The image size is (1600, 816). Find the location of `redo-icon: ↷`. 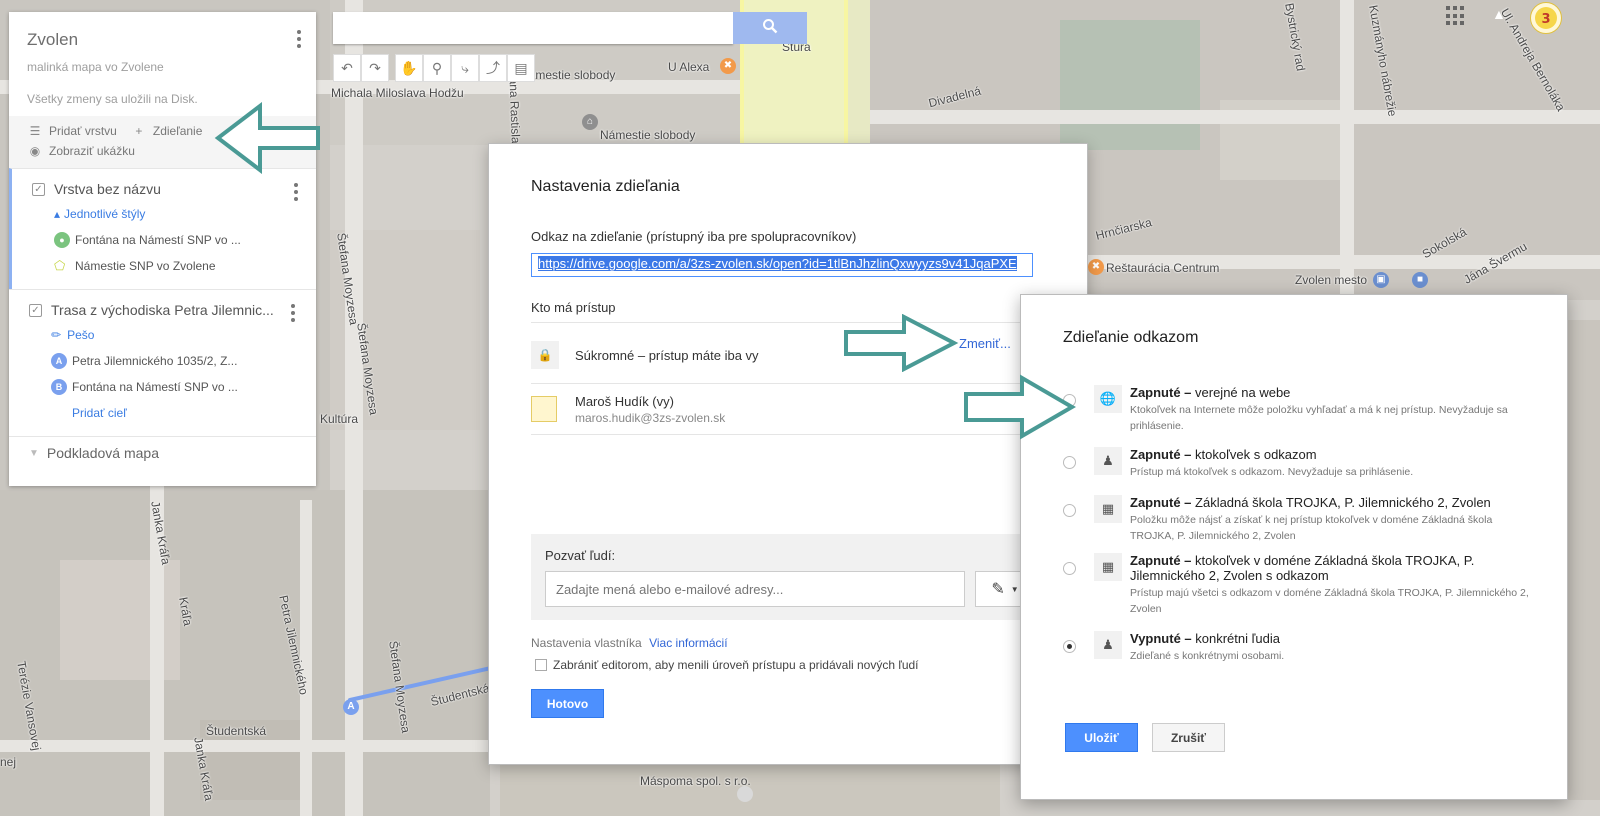

redo-icon: ↷ is located at coordinates (375, 68).